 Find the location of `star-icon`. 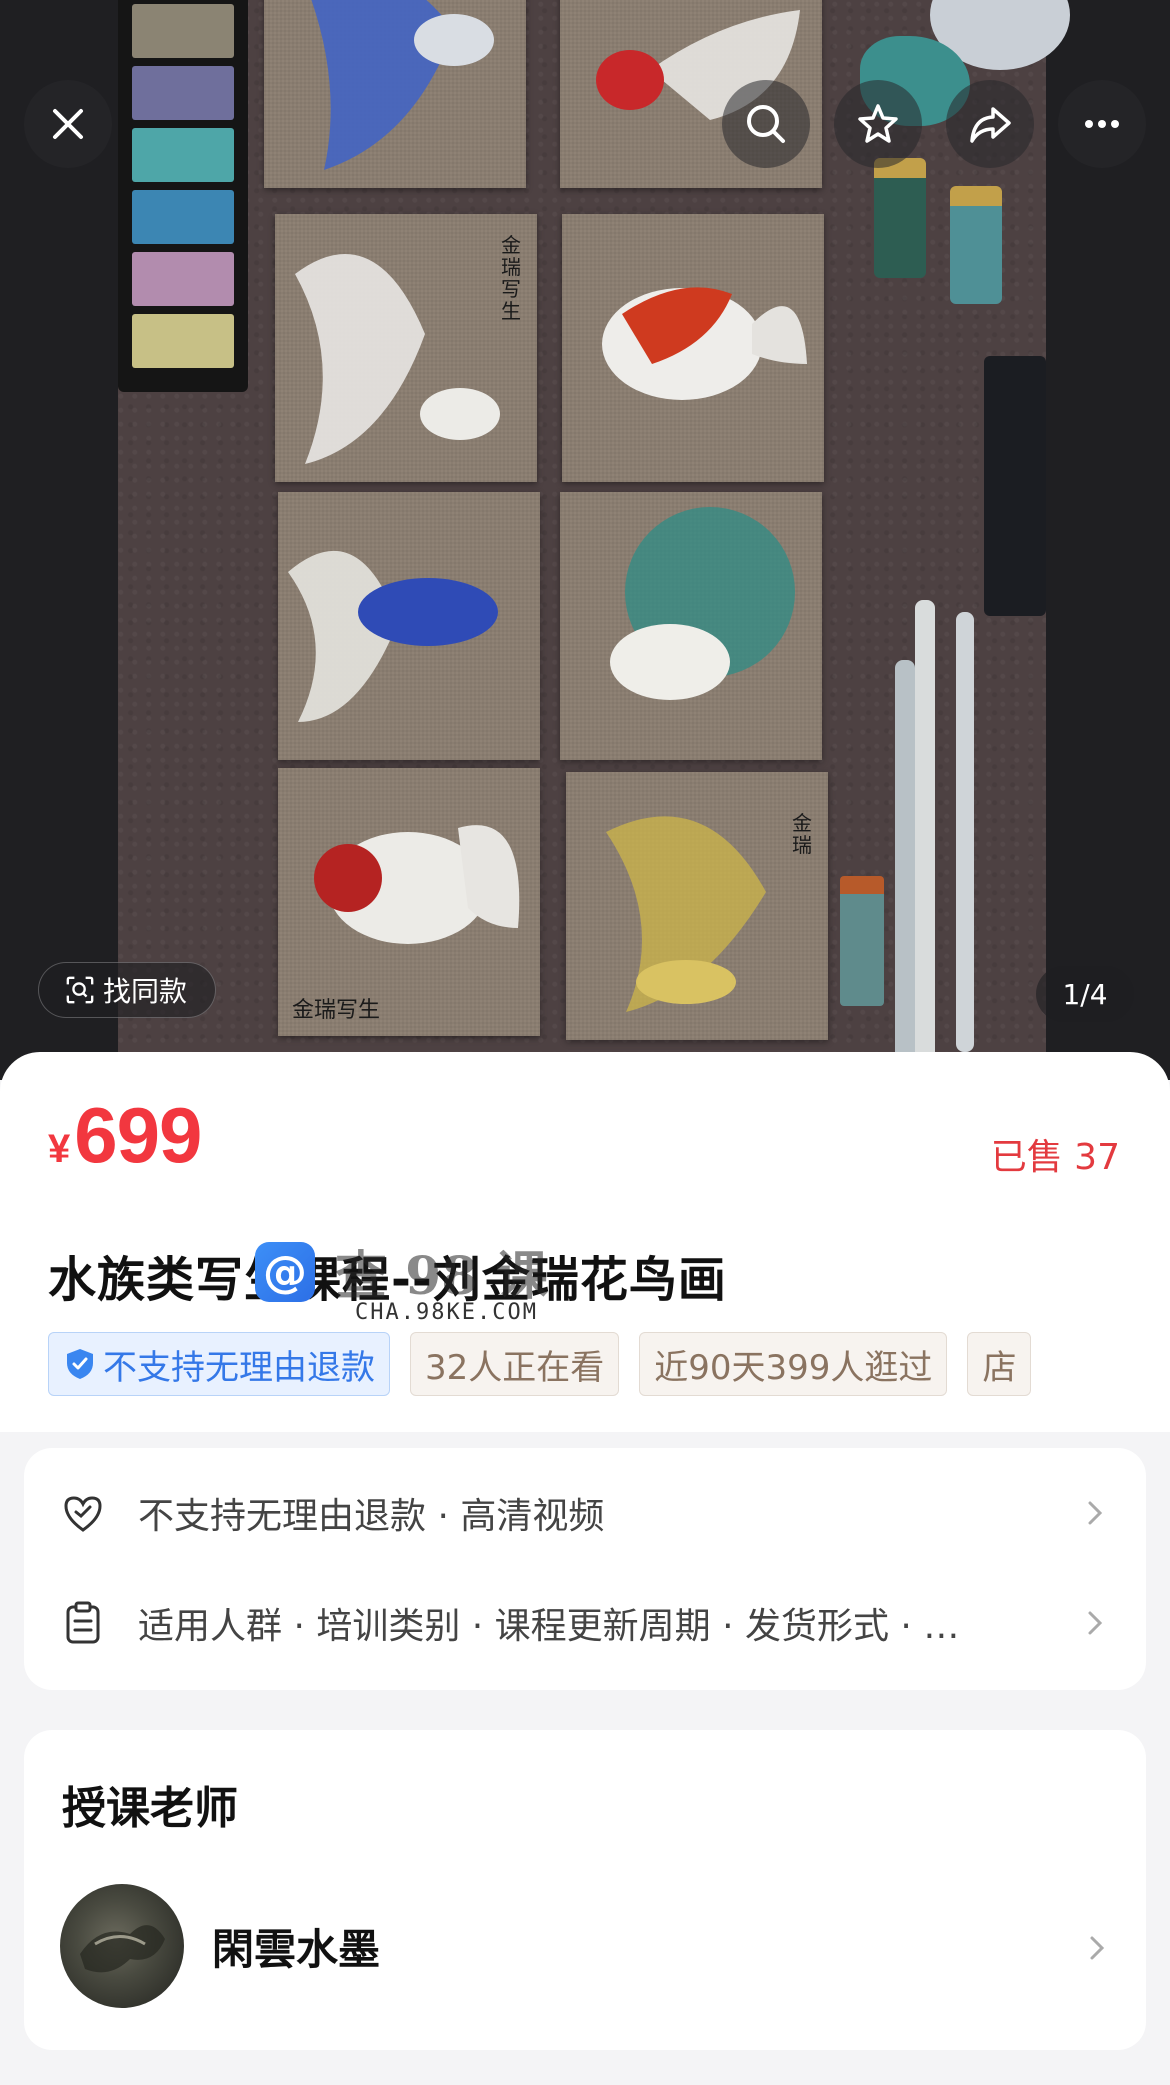

star-icon is located at coordinates (878, 123).